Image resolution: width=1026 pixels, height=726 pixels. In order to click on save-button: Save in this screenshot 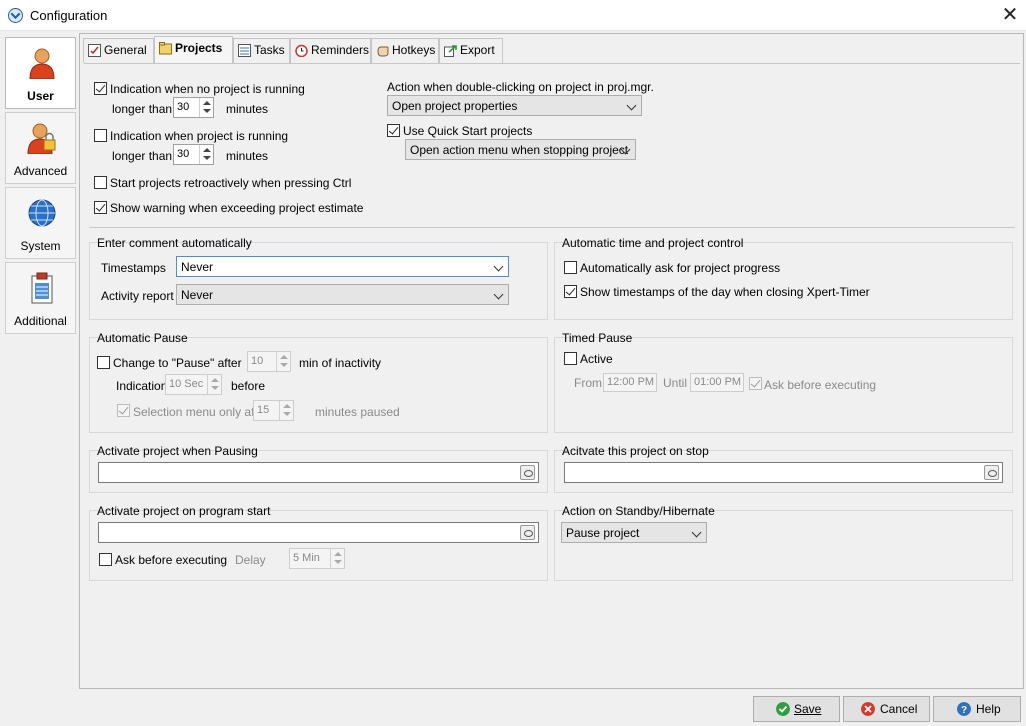, I will do `click(796, 709)`.